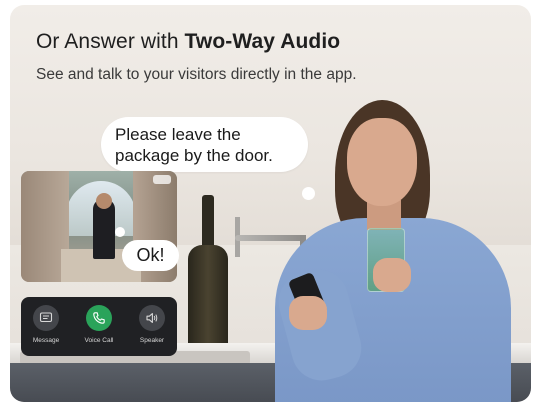 The width and height of the screenshot is (539, 405). What do you see at coordinates (46, 318) in the screenshot?
I see `message-icon` at bounding box center [46, 318].